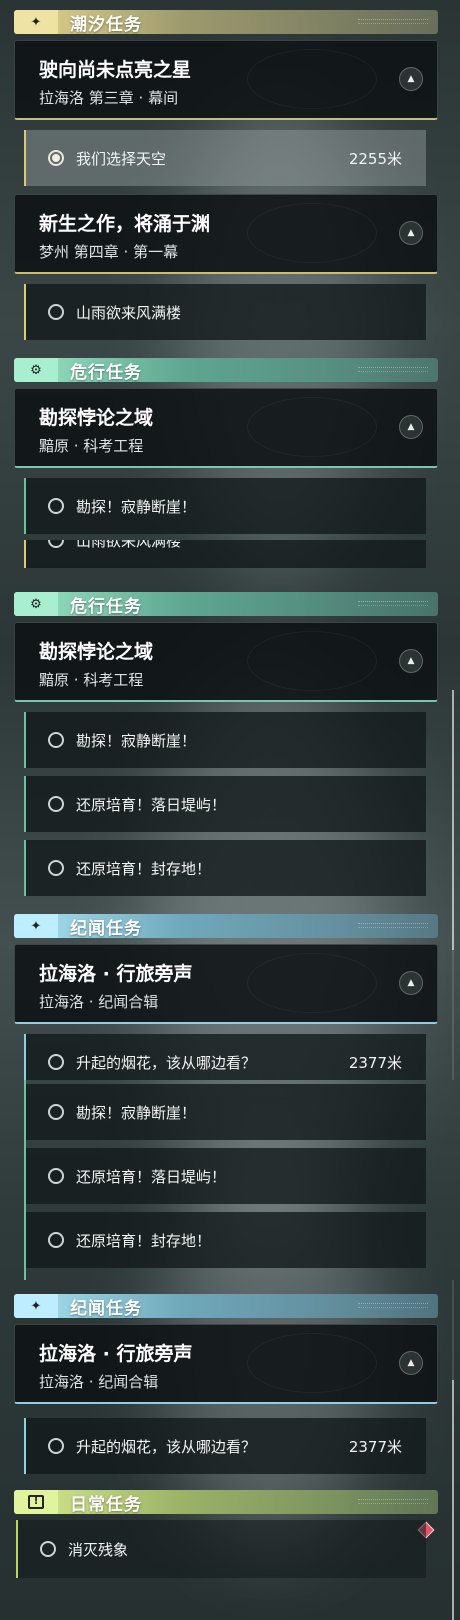 The width and height of the screenshot is (460, 1620). I want to click on category-header-tidal: ✦ 潮汐任务, so click(226, 22).